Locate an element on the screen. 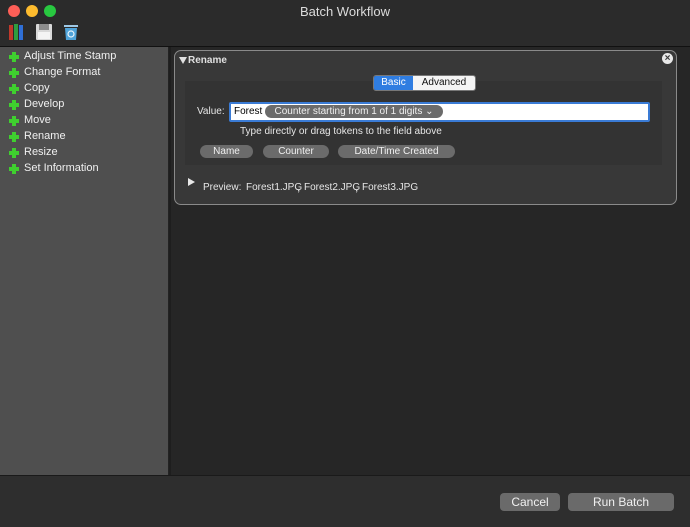  sidebar-item-label: Rename is located at coordinates (45, 136).